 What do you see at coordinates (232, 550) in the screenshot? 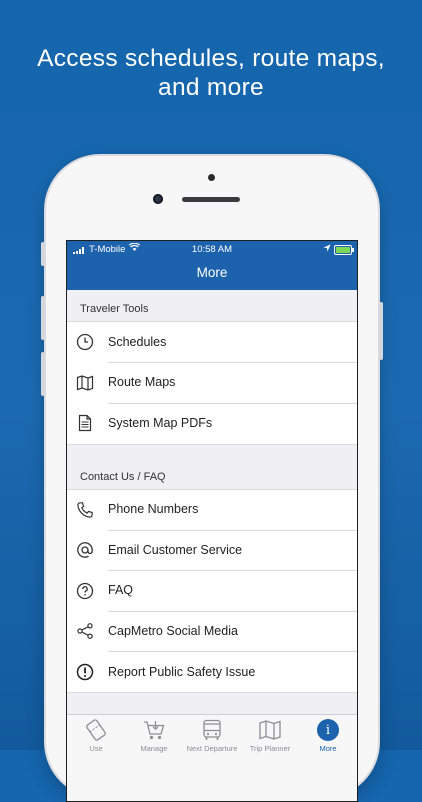
I see `menu-item-label: Email Customer Service` at bounding box center [232, 550].